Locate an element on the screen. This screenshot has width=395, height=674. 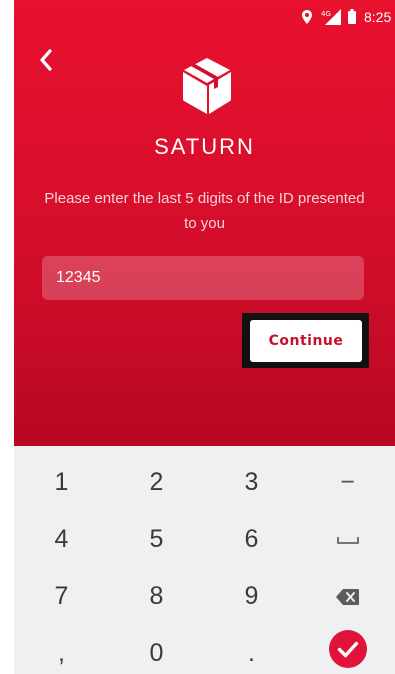
key-1: 1 is located at coordinates (61, 482).